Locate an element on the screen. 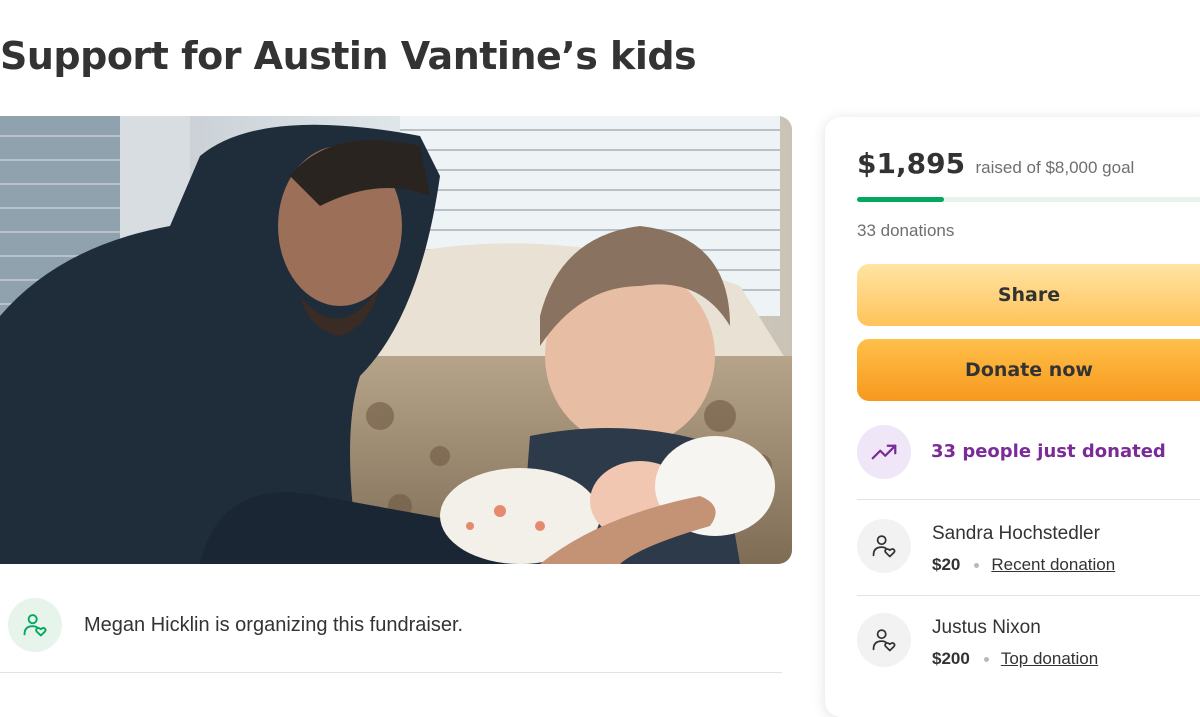 The image size is (1200, 717). progress-bar is located at coordinates (1028, 199).